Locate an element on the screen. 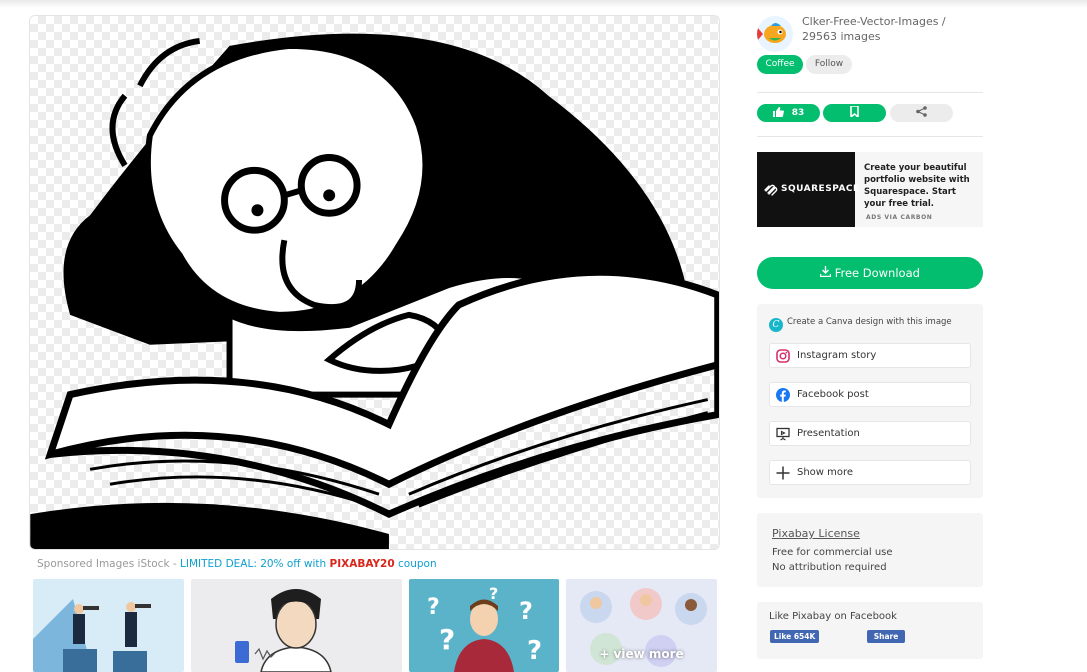  canva-presentation: Presentation is located at coordinates (870, 433).